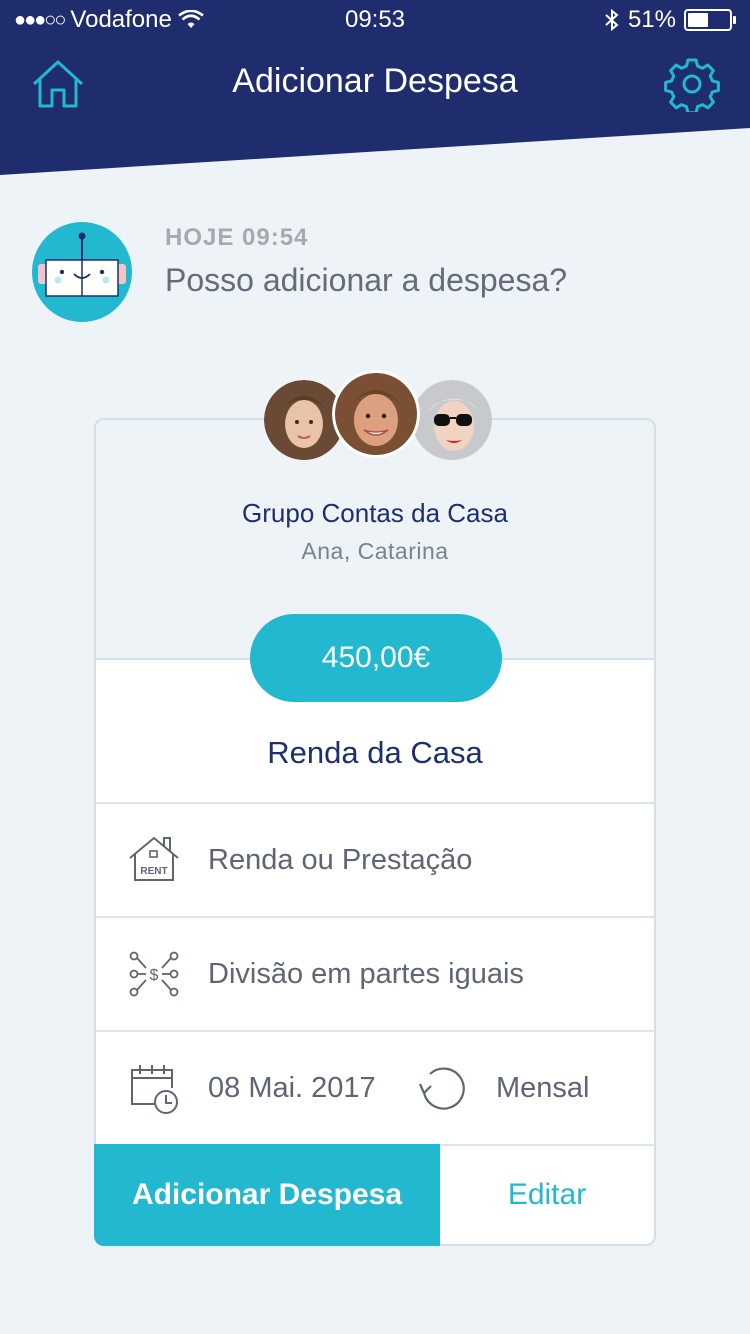  I want to click on recurrence-label: Mensal, so click(543, 1088).